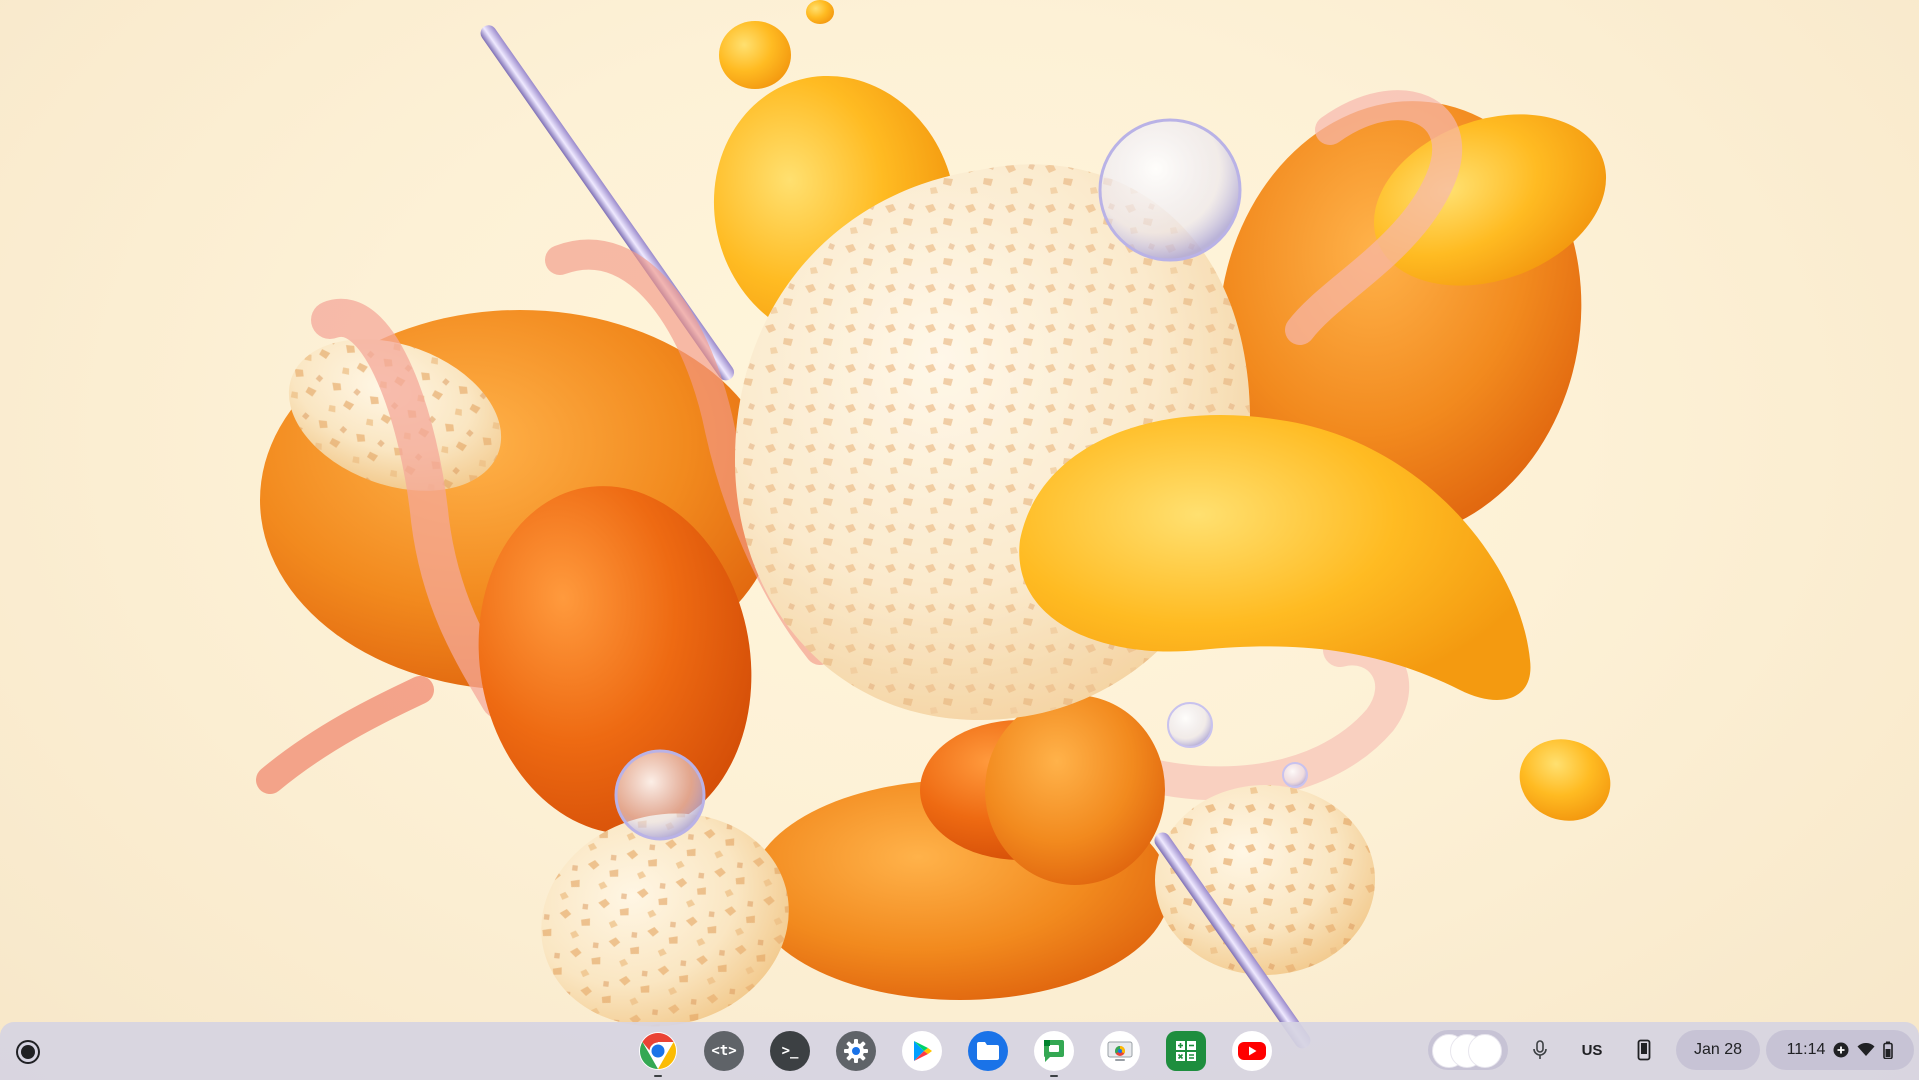 The height and width of the screenshot is (1080, 1919). What do you see at coordinates (658, 1051) in the screenshot?
I see `chrome-icon` at bounding box center [658, 1051].